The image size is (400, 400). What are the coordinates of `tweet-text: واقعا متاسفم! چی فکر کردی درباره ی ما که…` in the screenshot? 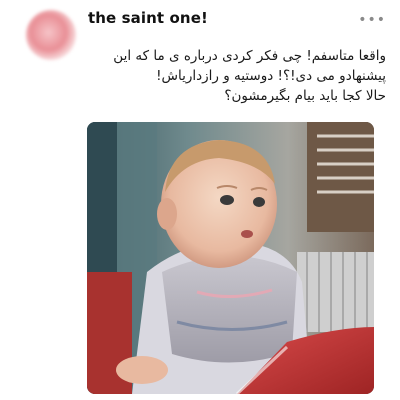 It's located at (223, 76).